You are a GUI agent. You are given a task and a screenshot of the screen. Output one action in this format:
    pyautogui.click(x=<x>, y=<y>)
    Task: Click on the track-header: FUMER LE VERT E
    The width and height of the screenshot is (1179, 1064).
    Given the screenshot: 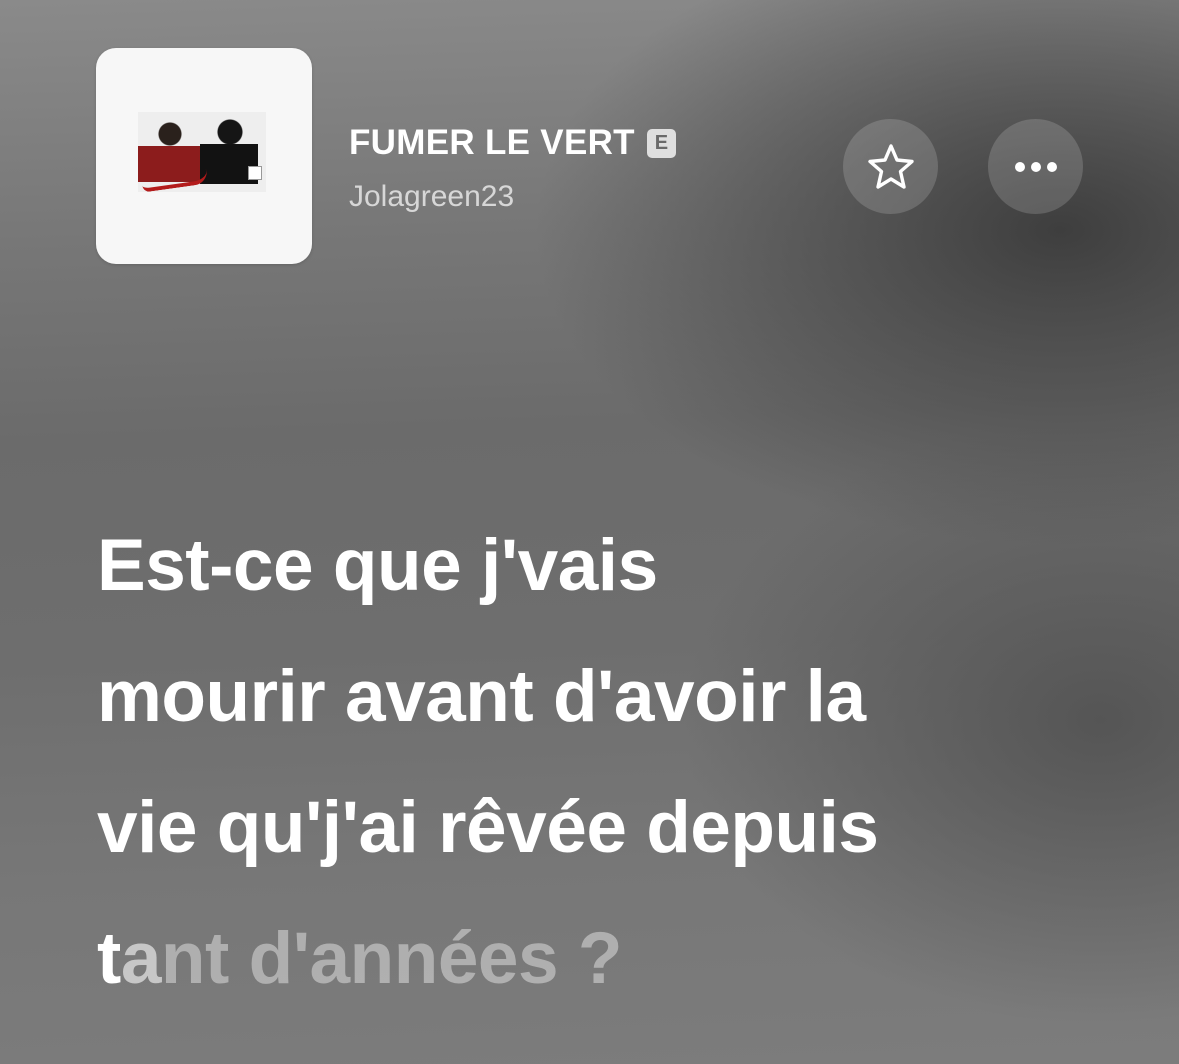 What is the action you would take?
    pyautogui.click(x=512, y=143)
    